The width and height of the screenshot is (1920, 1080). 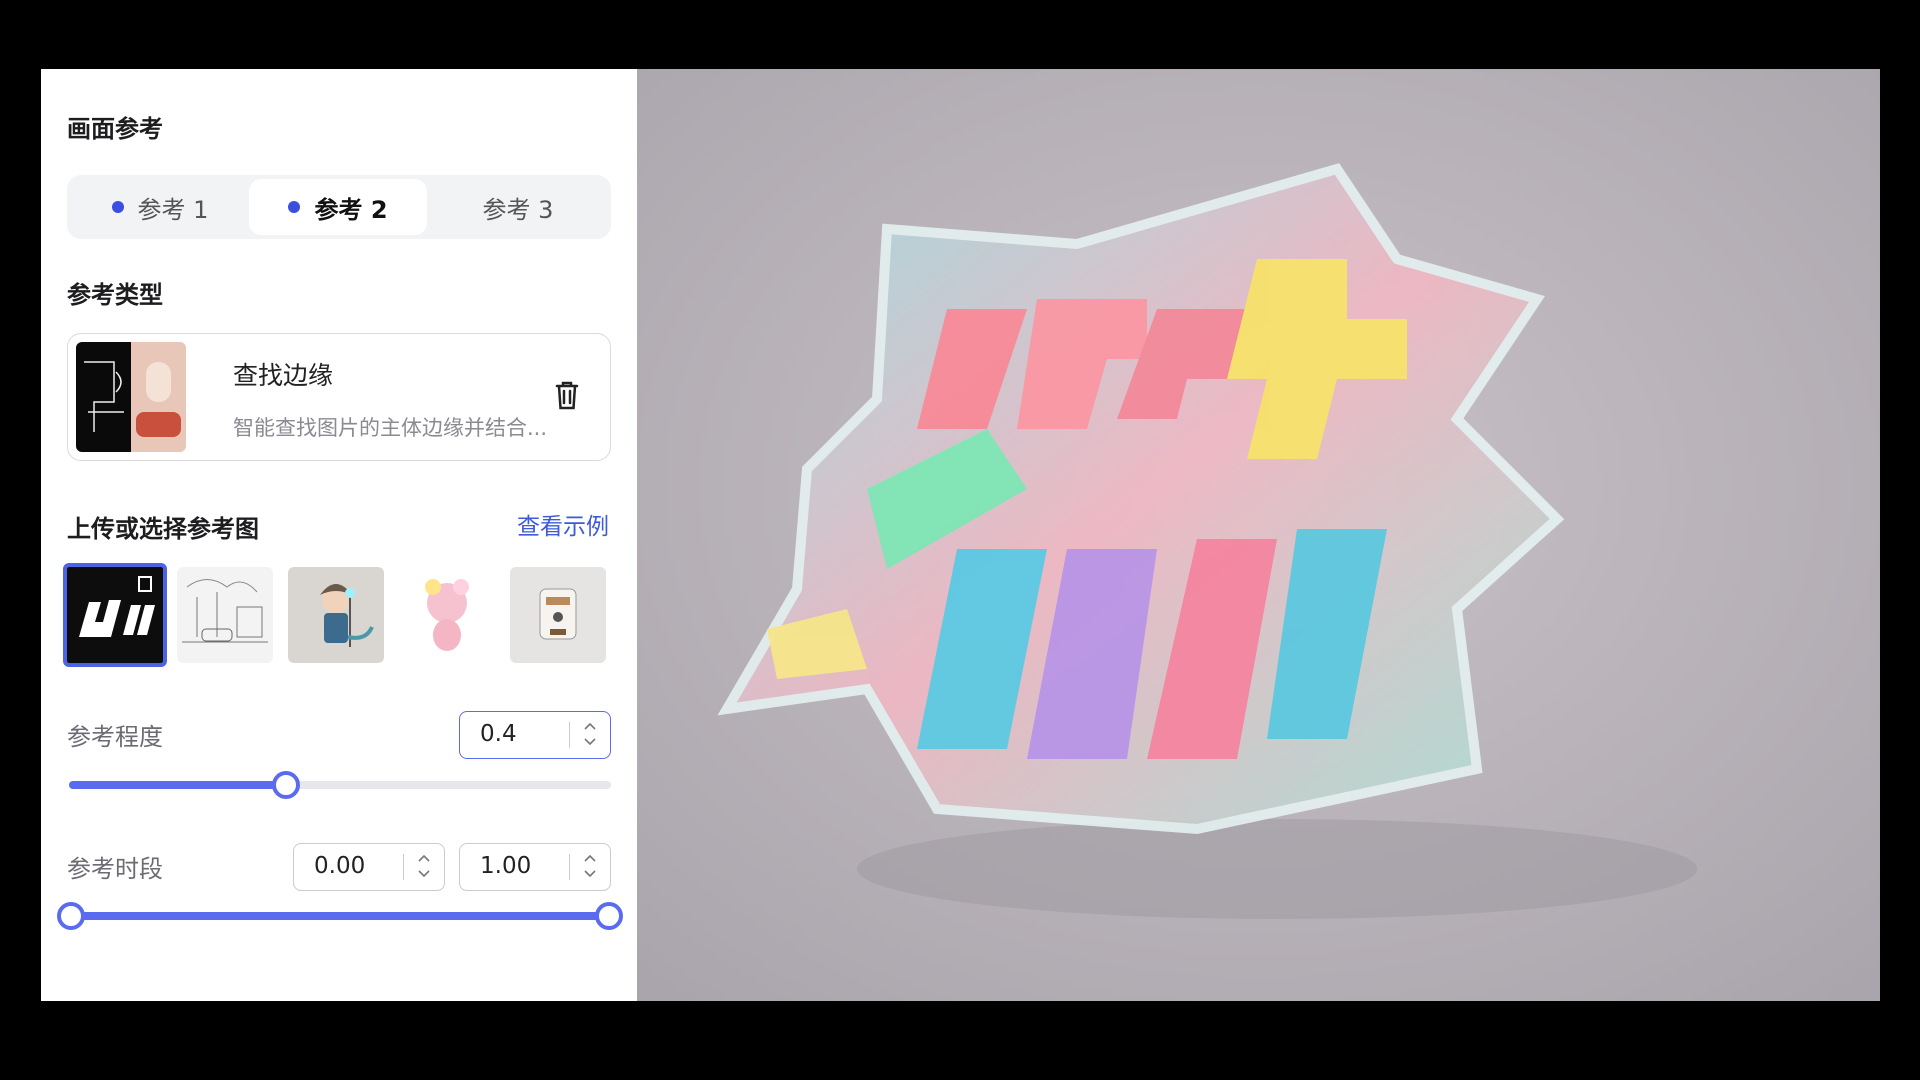 I want to click on sketch-street-image, so click(x=225, y=615).